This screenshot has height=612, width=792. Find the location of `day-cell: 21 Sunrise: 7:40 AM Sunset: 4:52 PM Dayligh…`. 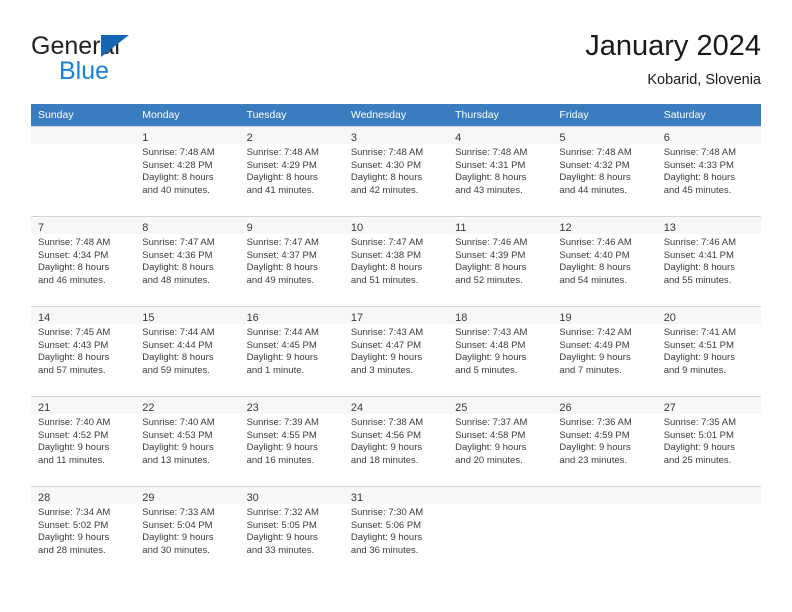

day-cell: 21 Sunrise: 7:40 AM Sunset: 4:52 PM Dayligh… is located at coordinates (83, 441).